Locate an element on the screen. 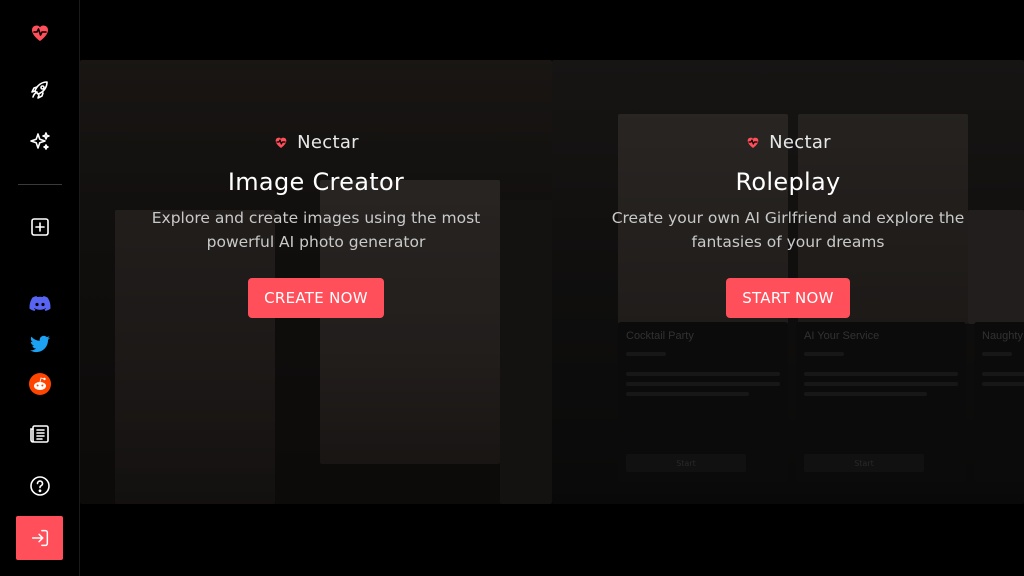  twitter-icon is located at coordinates (40, 344).